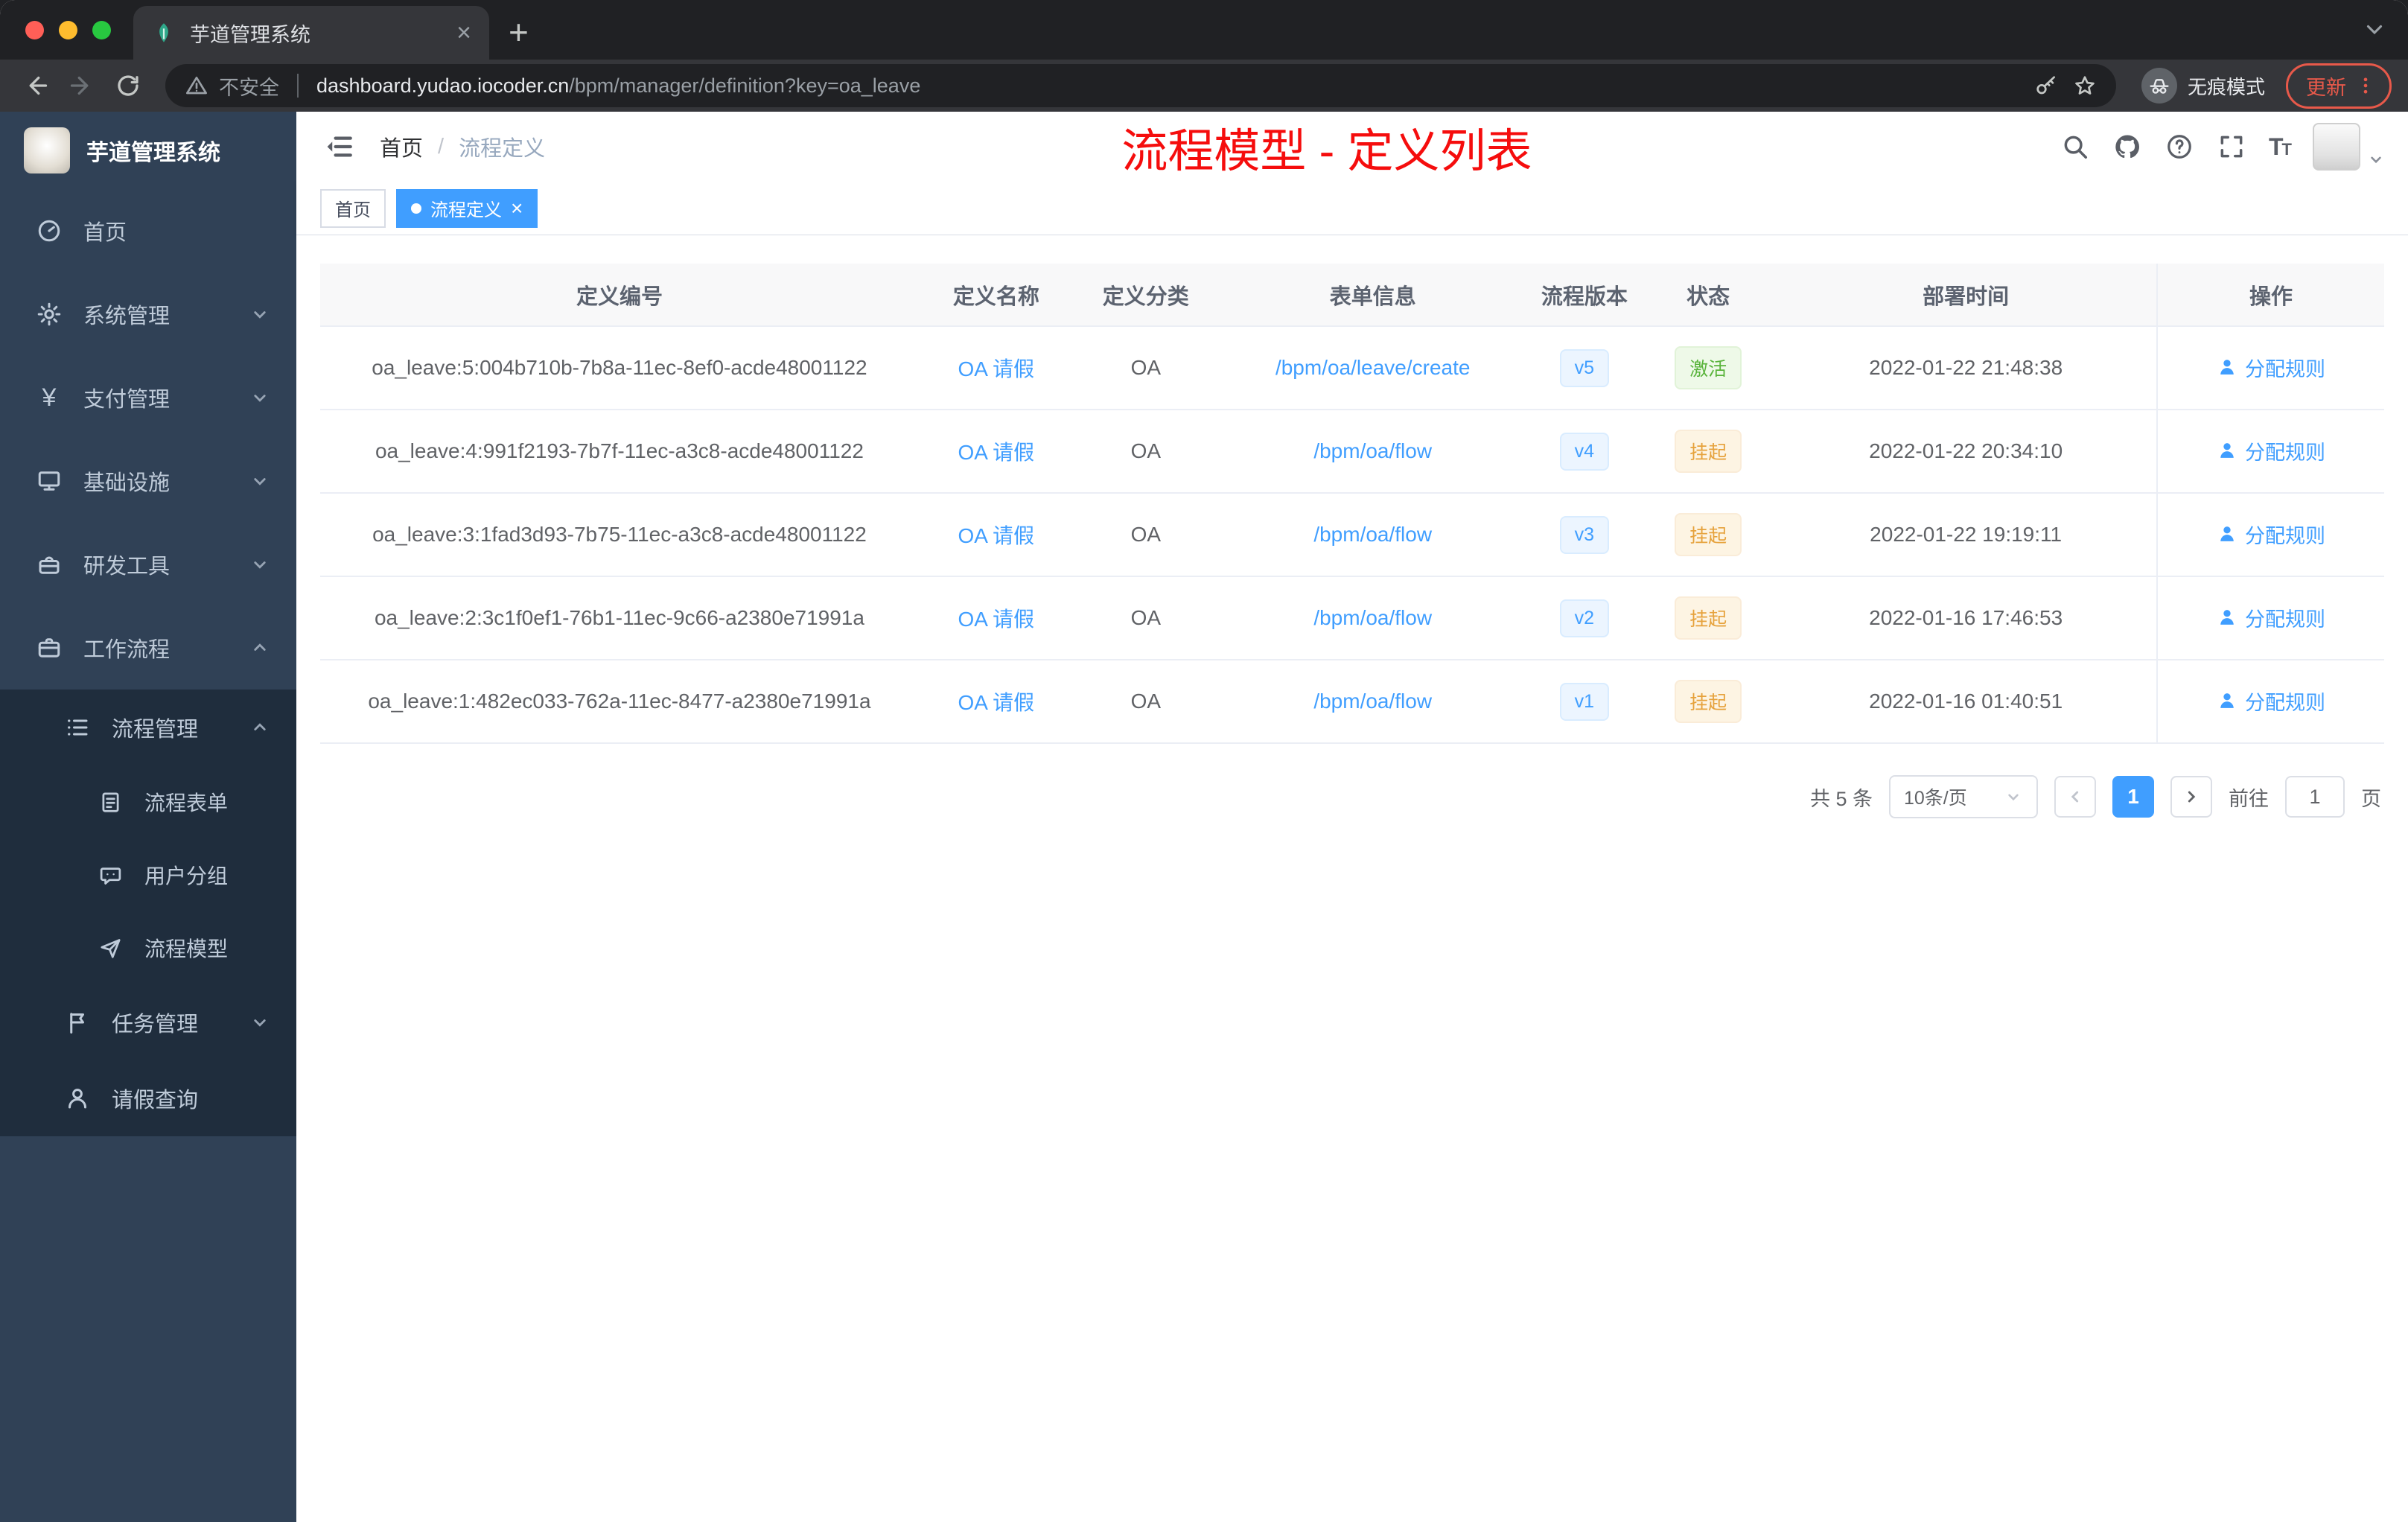  What do you see at coordinates (463, 32) in the screenshot?
I see `tab-close-icon: ×` at bounding box center [463, 32].